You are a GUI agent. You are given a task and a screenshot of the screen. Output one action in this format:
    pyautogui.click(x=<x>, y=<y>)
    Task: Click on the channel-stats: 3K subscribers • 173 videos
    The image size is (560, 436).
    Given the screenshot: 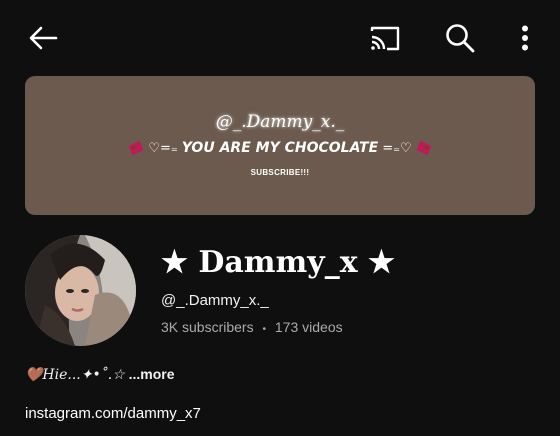 What is the action you would take?
    pyautogui.click(x=252, y=327)
    